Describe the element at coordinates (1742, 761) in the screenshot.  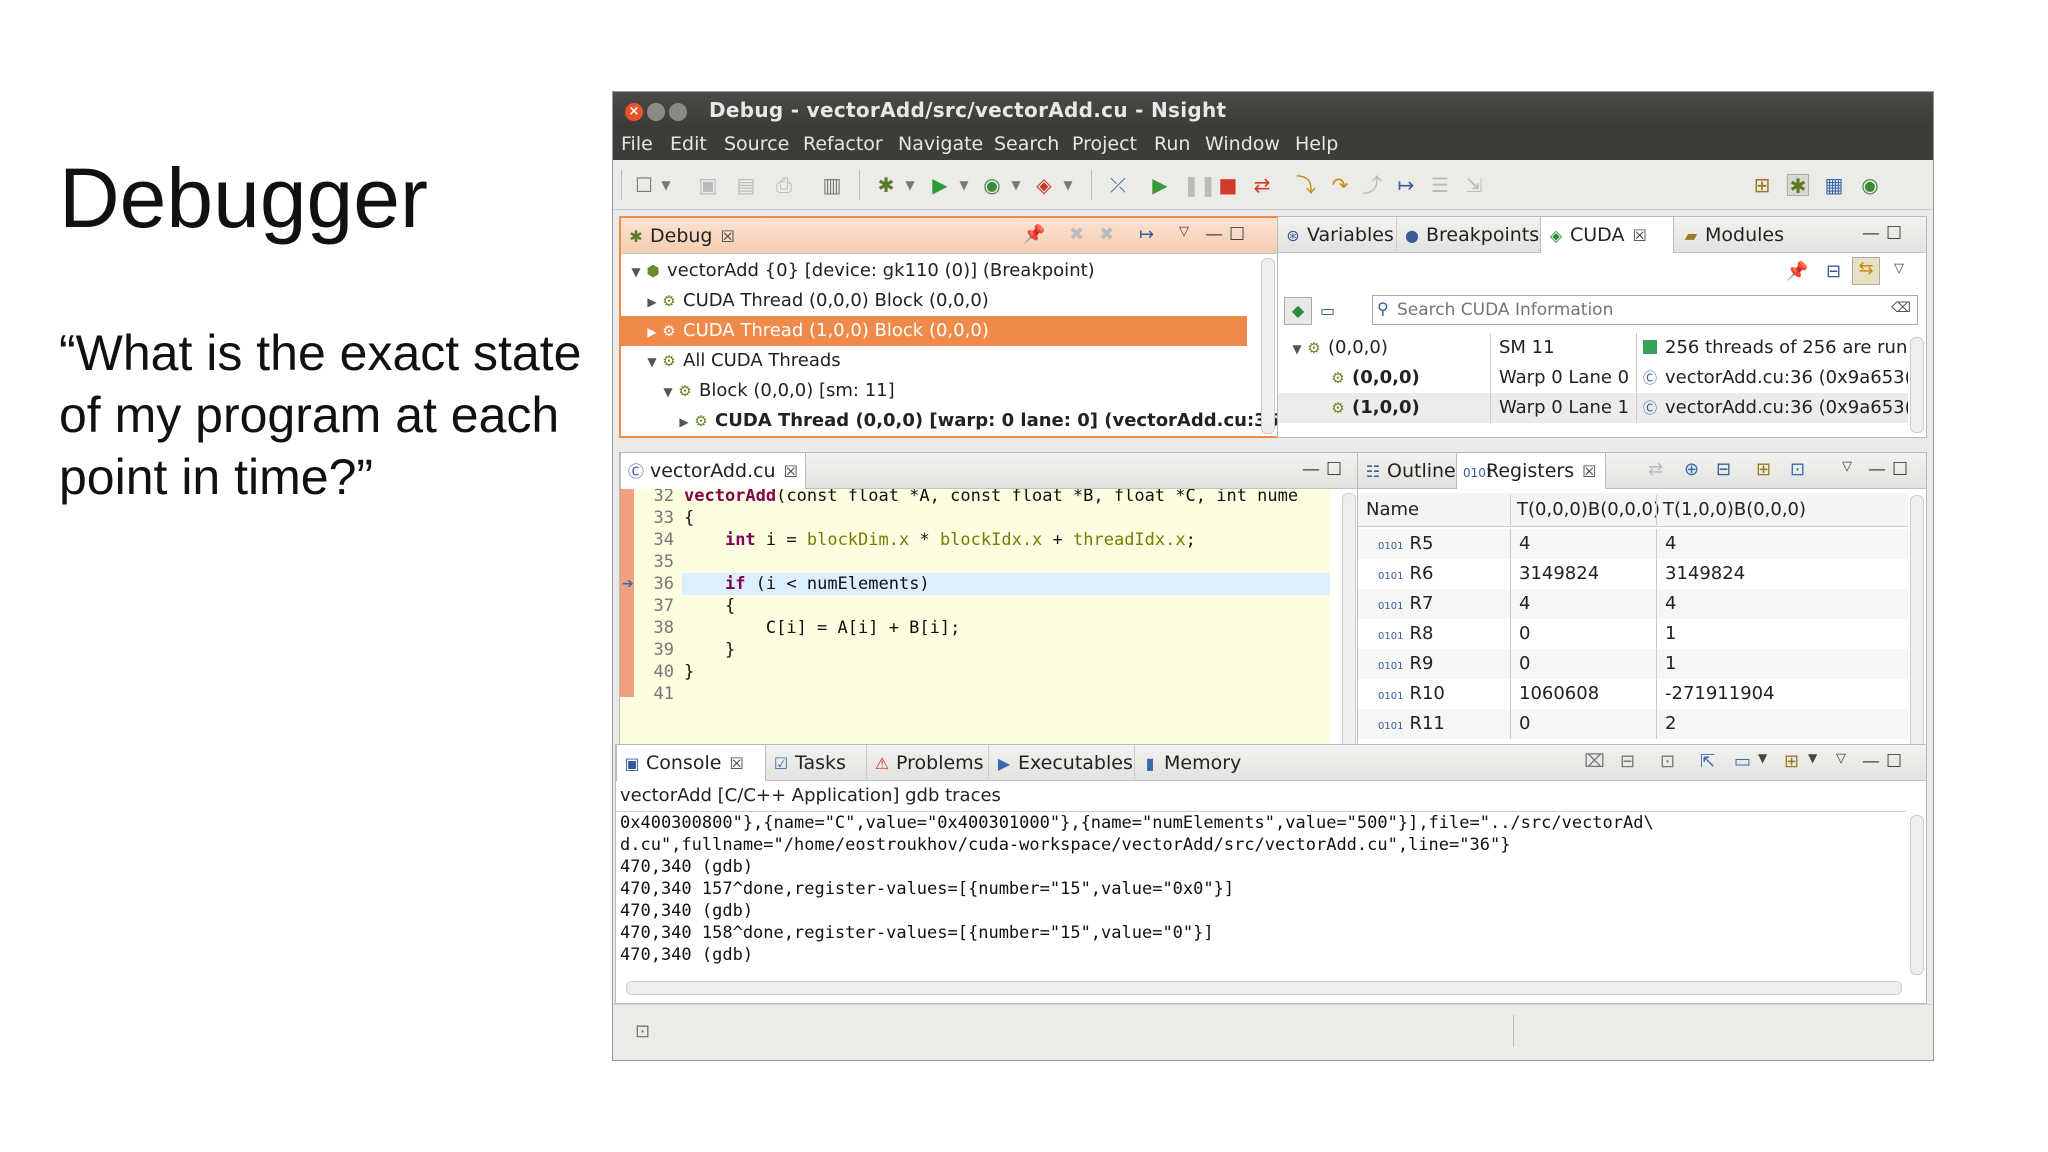
I see `display-console-icon: ▭` at that location.